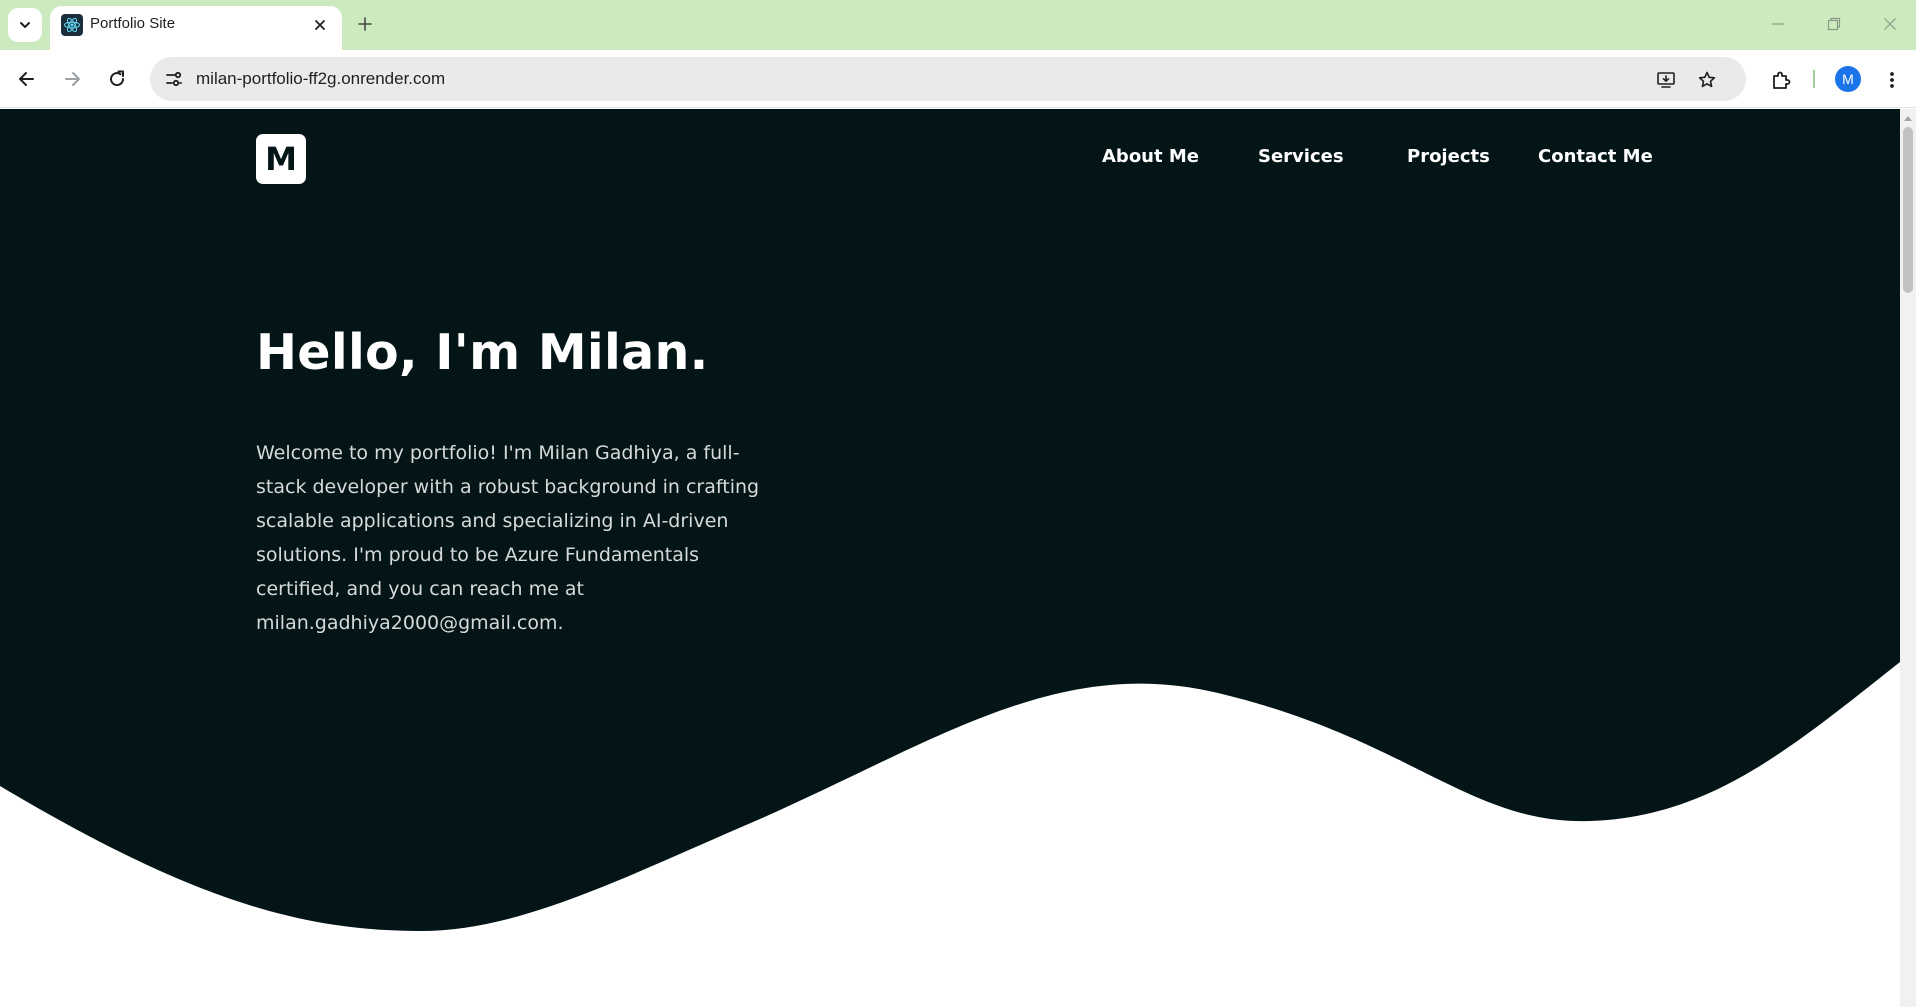  I want to click on minimize-icon, so click(1778, 24).